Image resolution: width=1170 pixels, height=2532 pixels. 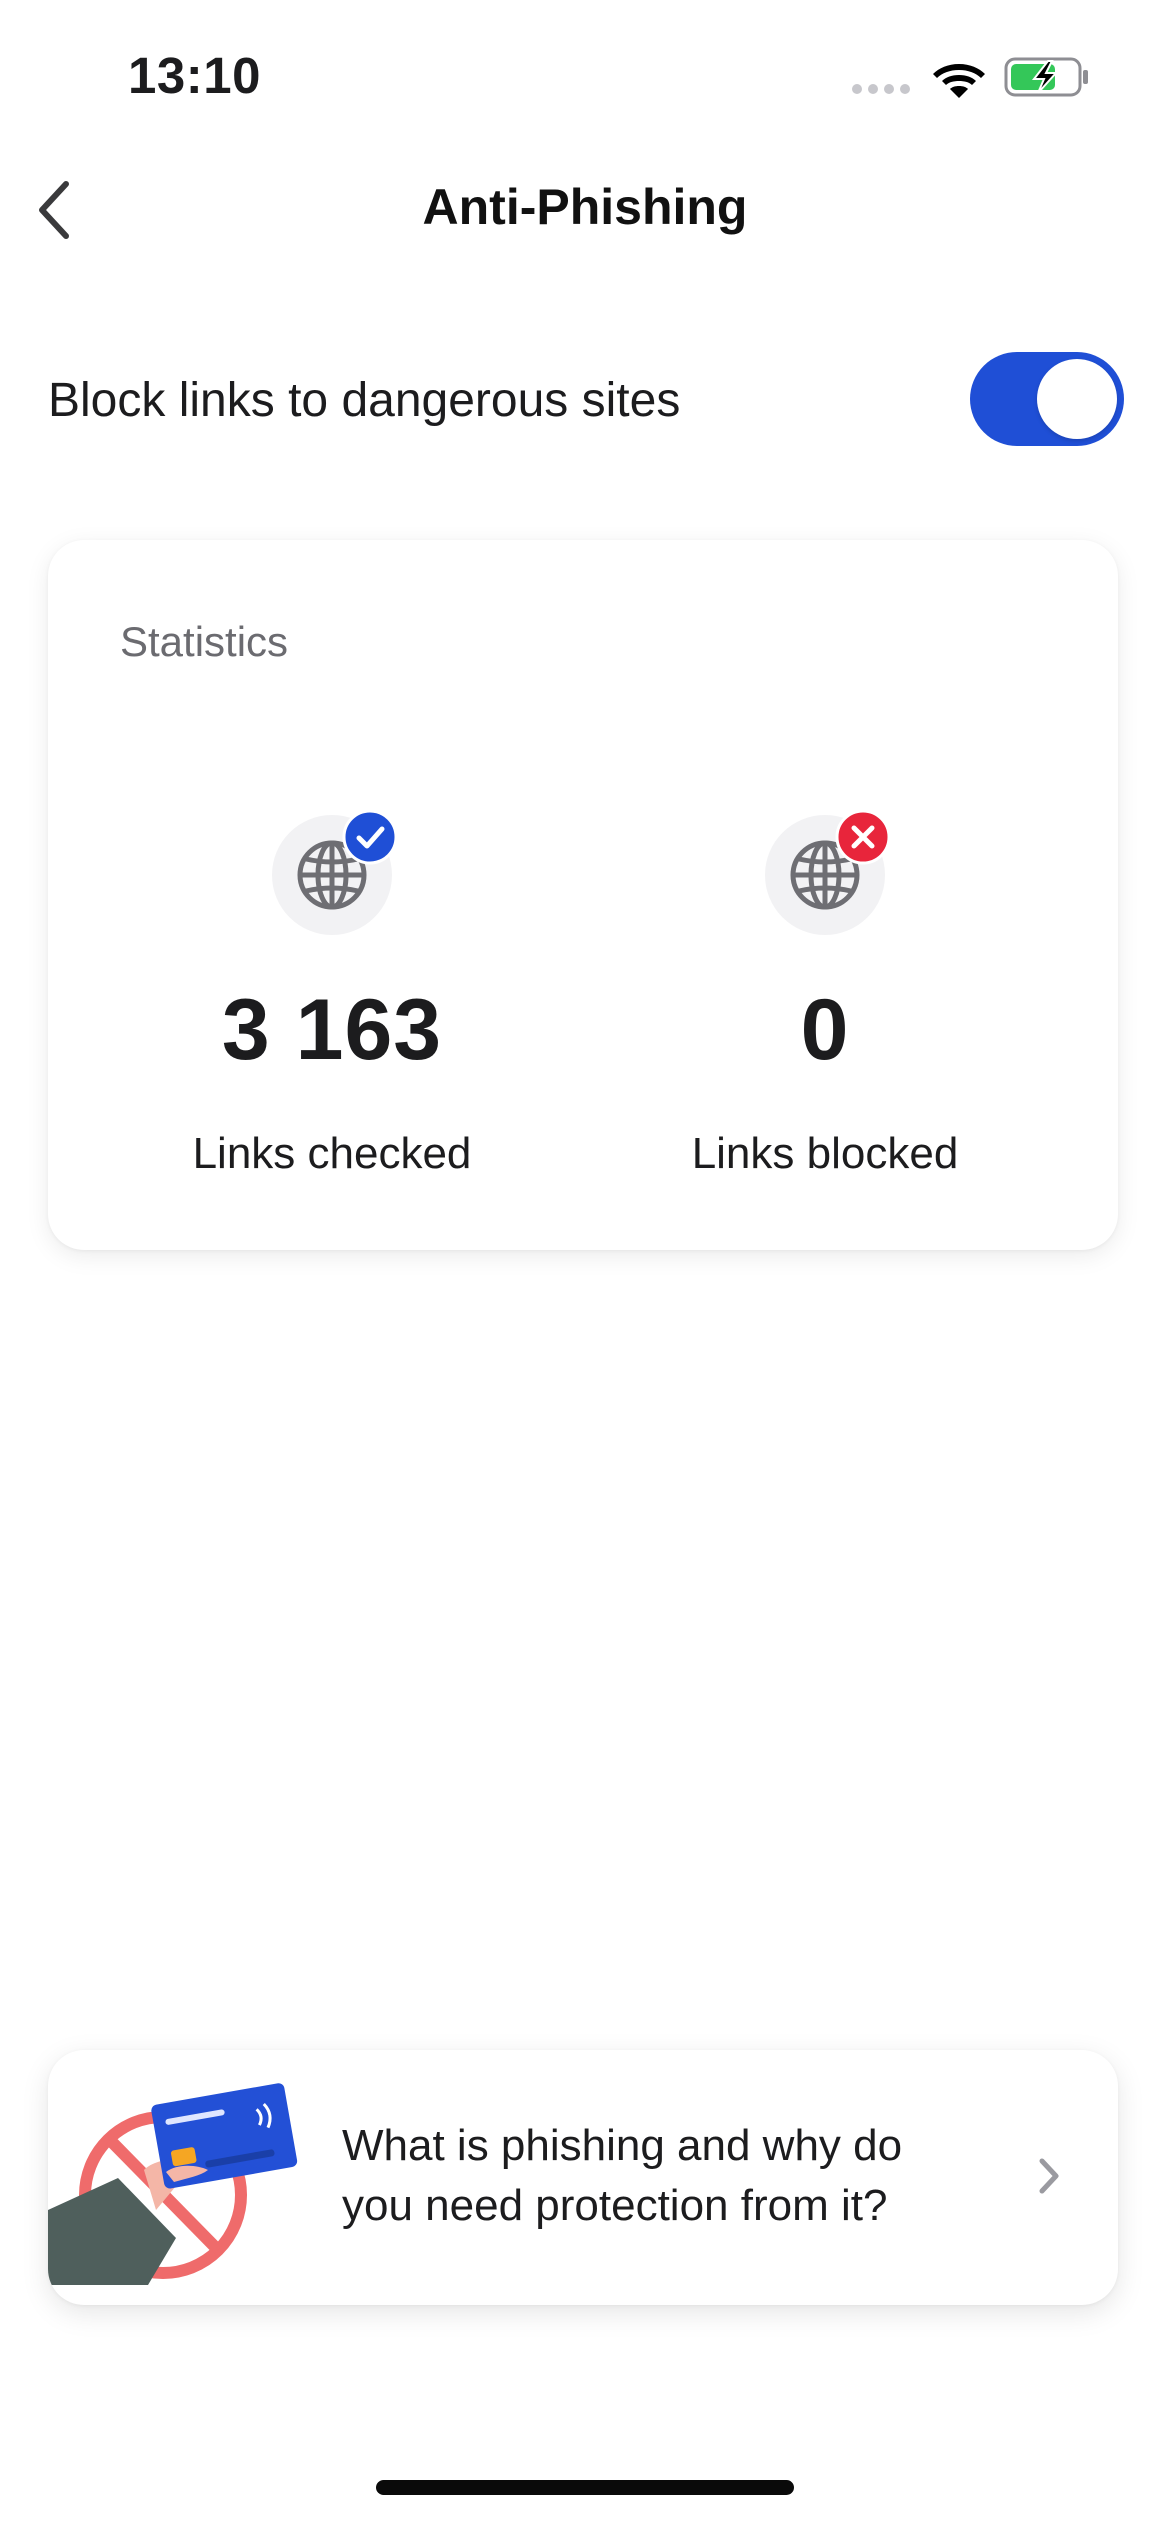 What do you see at coordinates (863, 837) in the screenshot?
I see `x-badge-icon` at bounding box center [863, 837].